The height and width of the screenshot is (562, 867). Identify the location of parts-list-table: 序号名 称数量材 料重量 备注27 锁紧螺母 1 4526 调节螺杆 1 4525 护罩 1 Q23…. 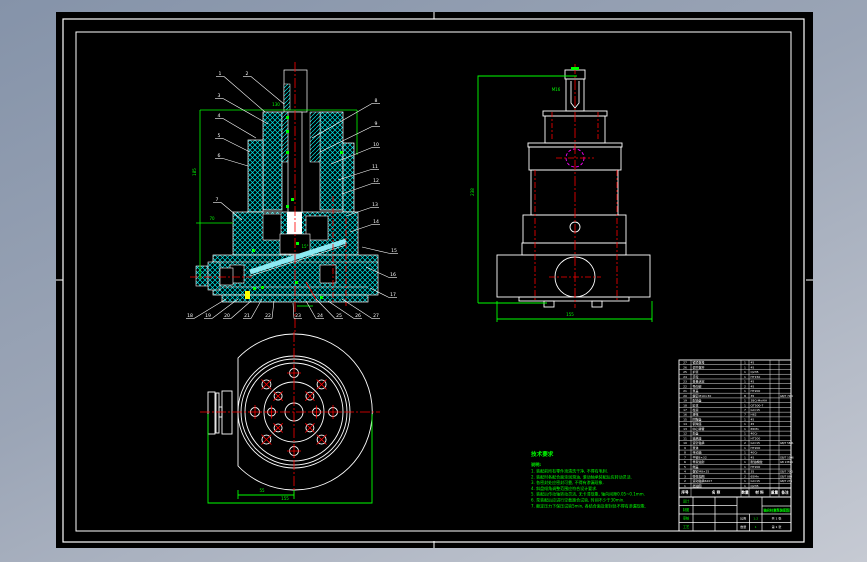
(736, 428).